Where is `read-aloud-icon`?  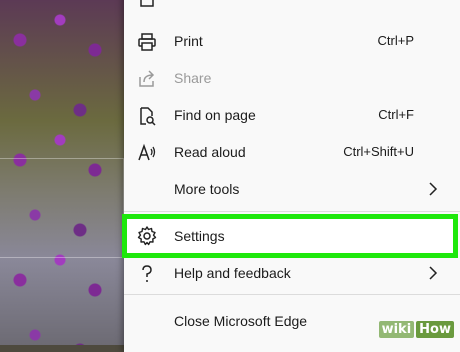 read-aloud-icon is located at coordinates (147, 153).